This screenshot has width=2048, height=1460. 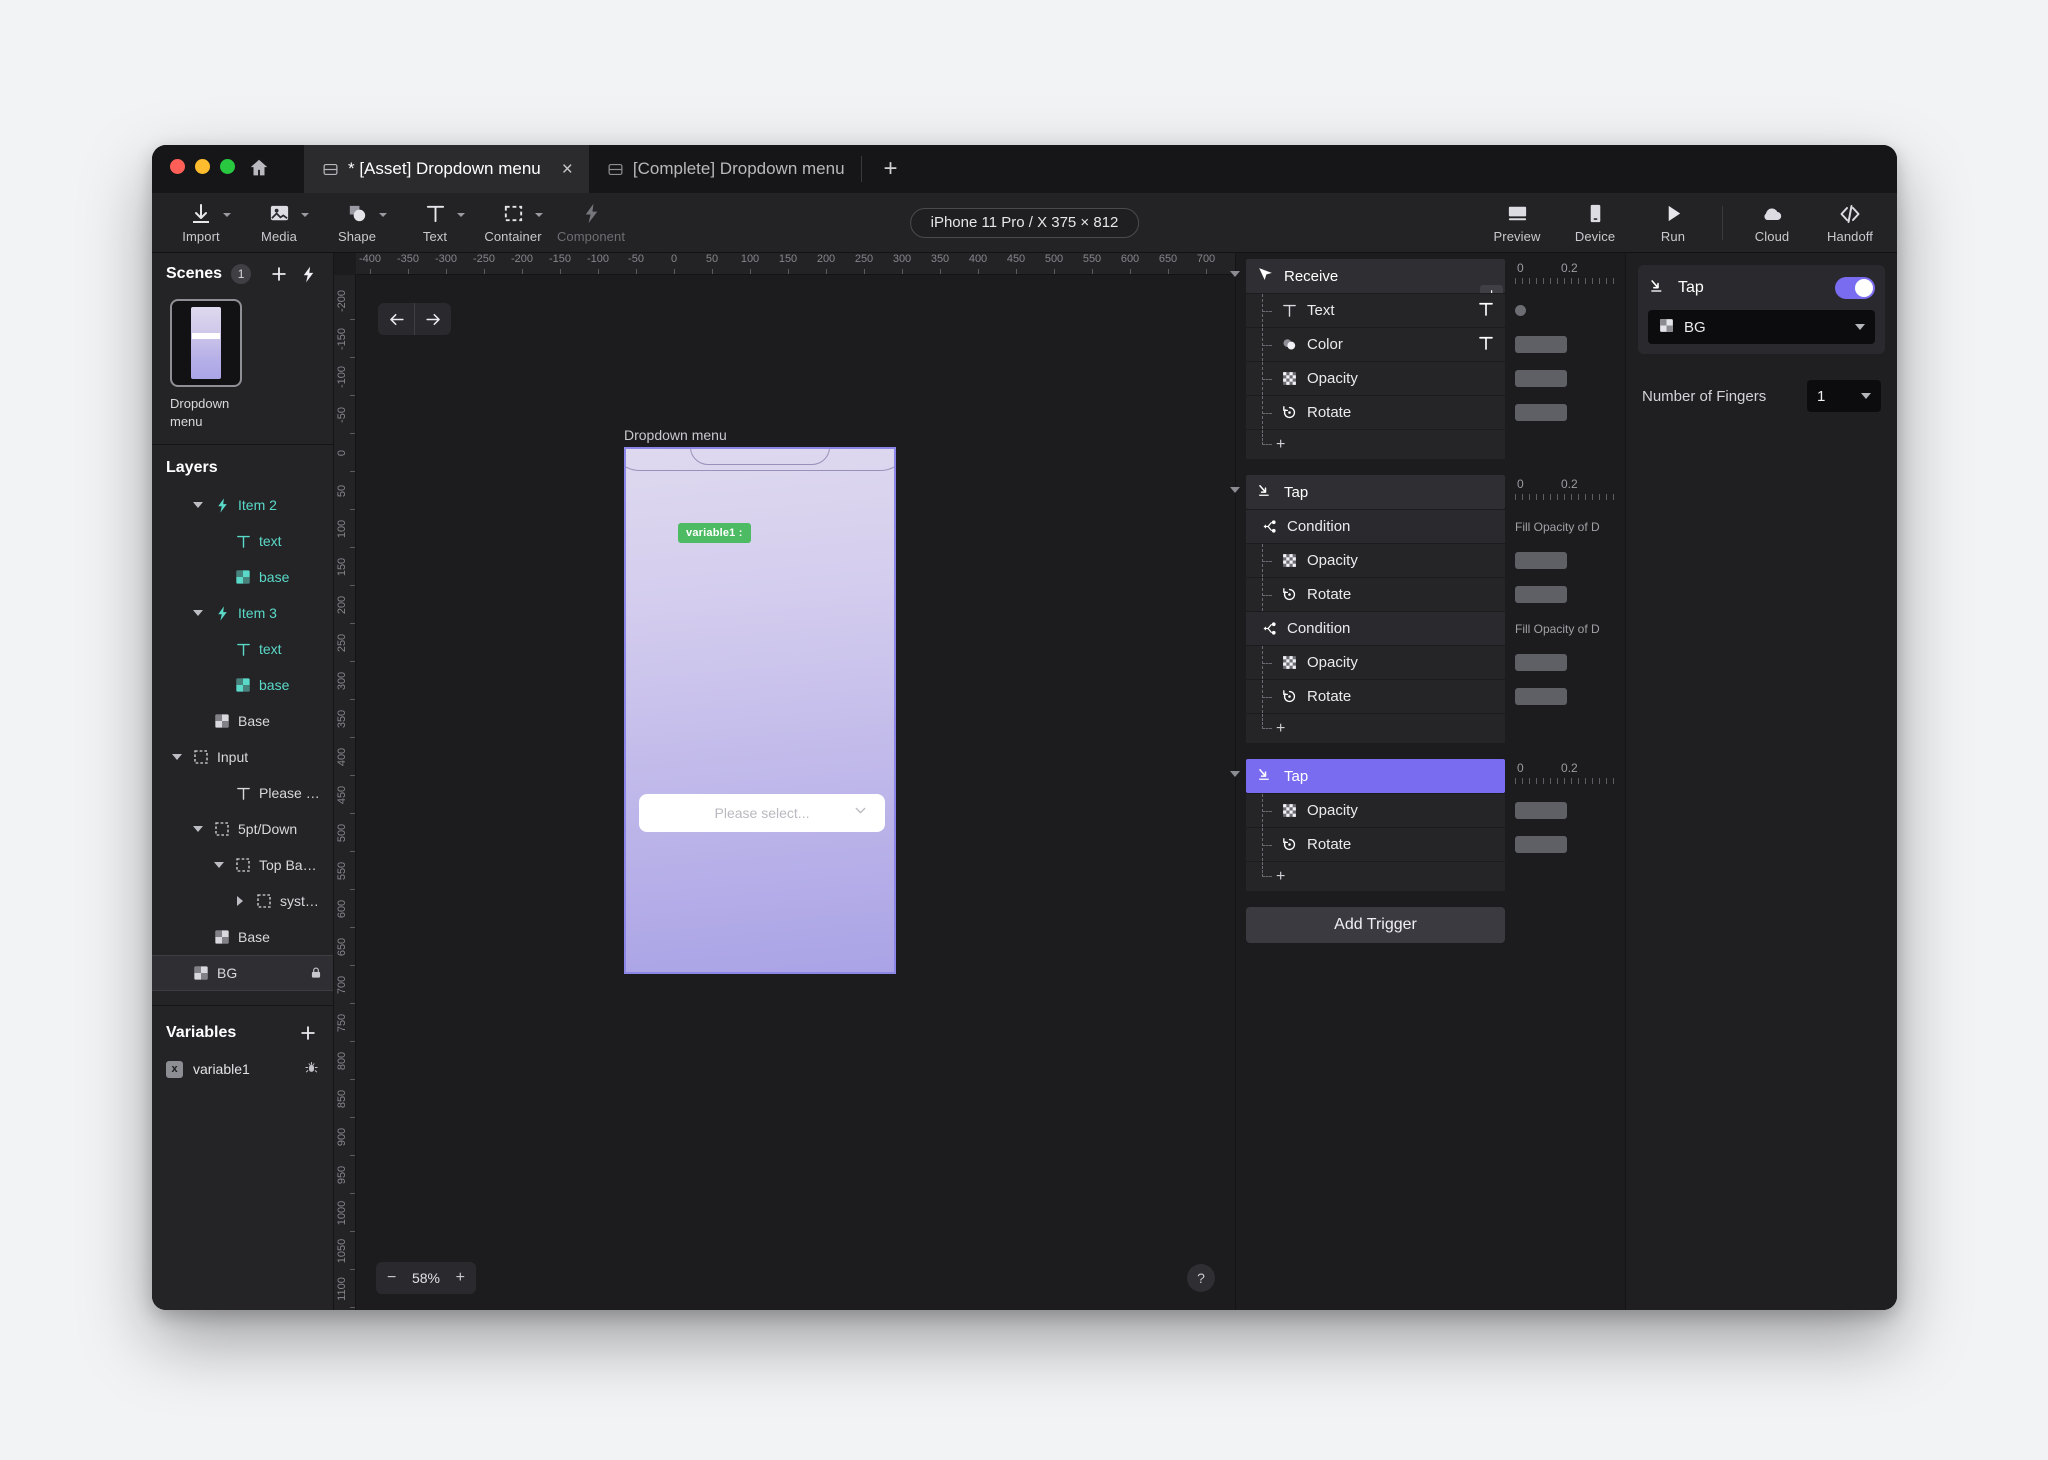 What do you see at coordinates (177, 166) in the screenshot?
I see `close-window-button` at bounding box center [177, 166].